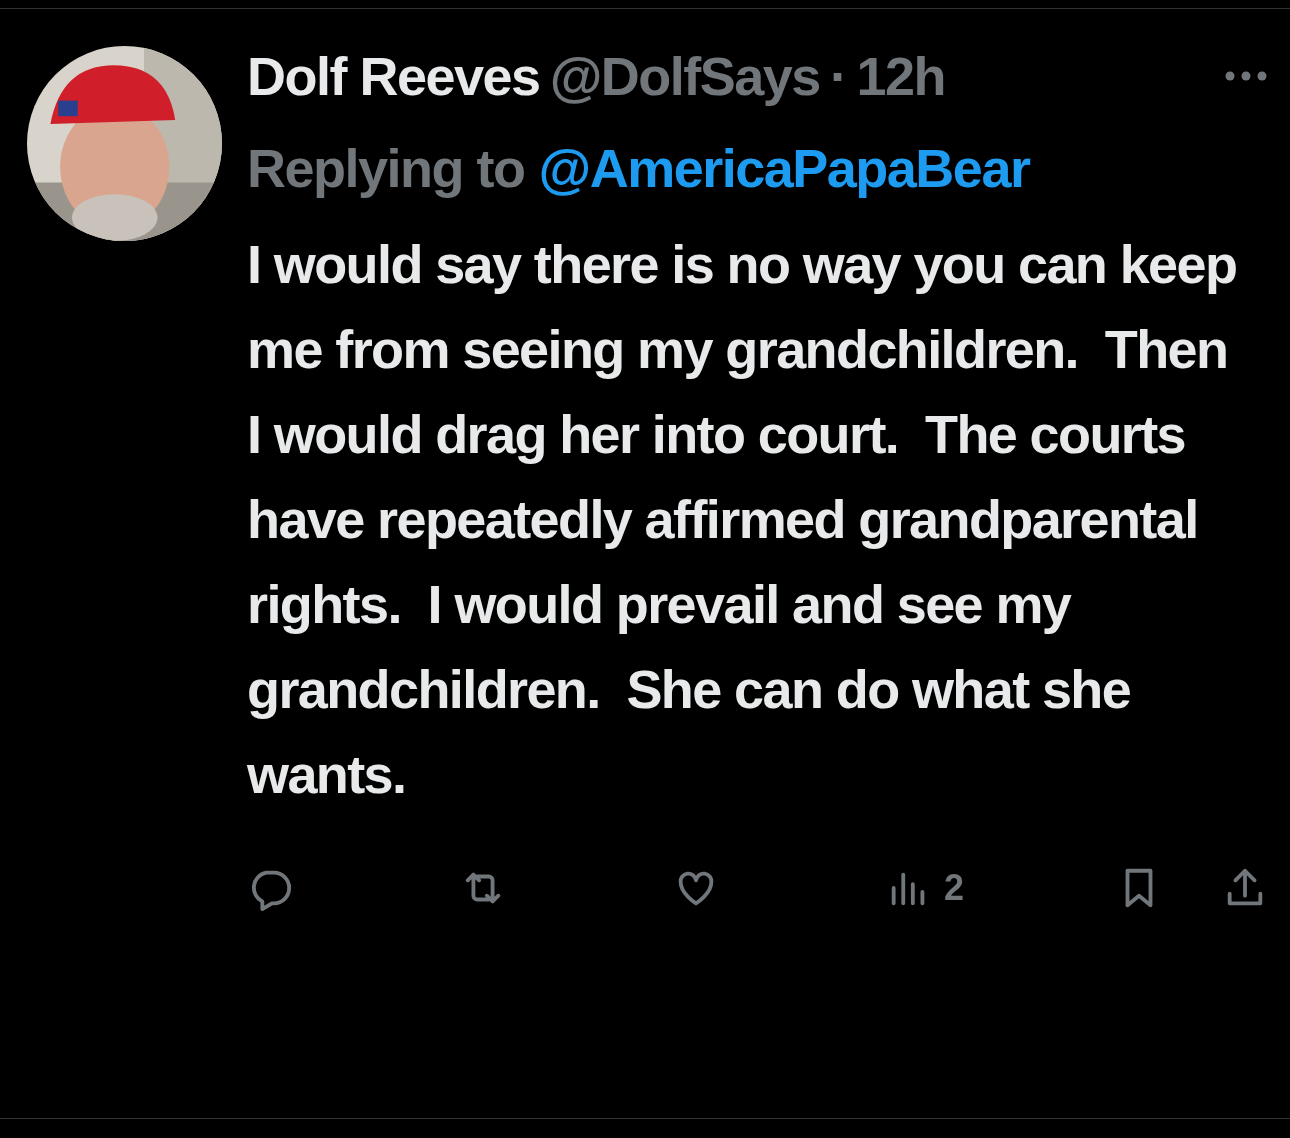  What do you see at coordinates (900, 76) in the screenshot?
I see `timestamp: 12h` at bounding box center [900, 76].